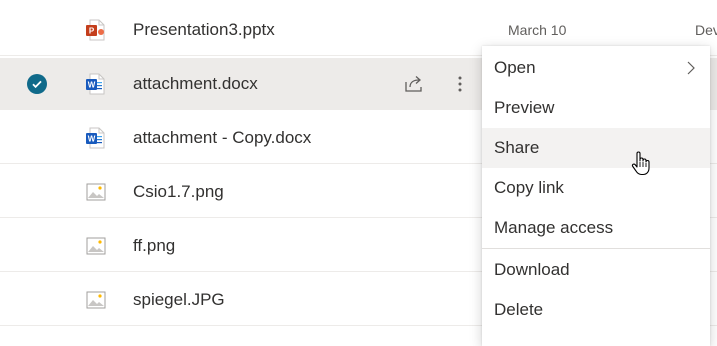 This screenshot has height=346, width=717. I want to click on menu-item-label: Share, so click(517, 147).